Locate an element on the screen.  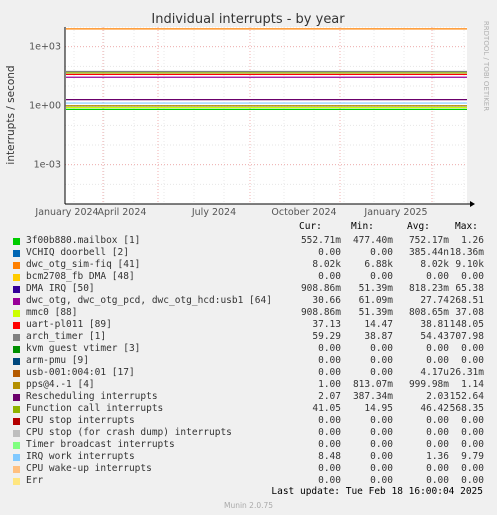
legend-value-min: 61.09m is located at coordinates (375, 300).